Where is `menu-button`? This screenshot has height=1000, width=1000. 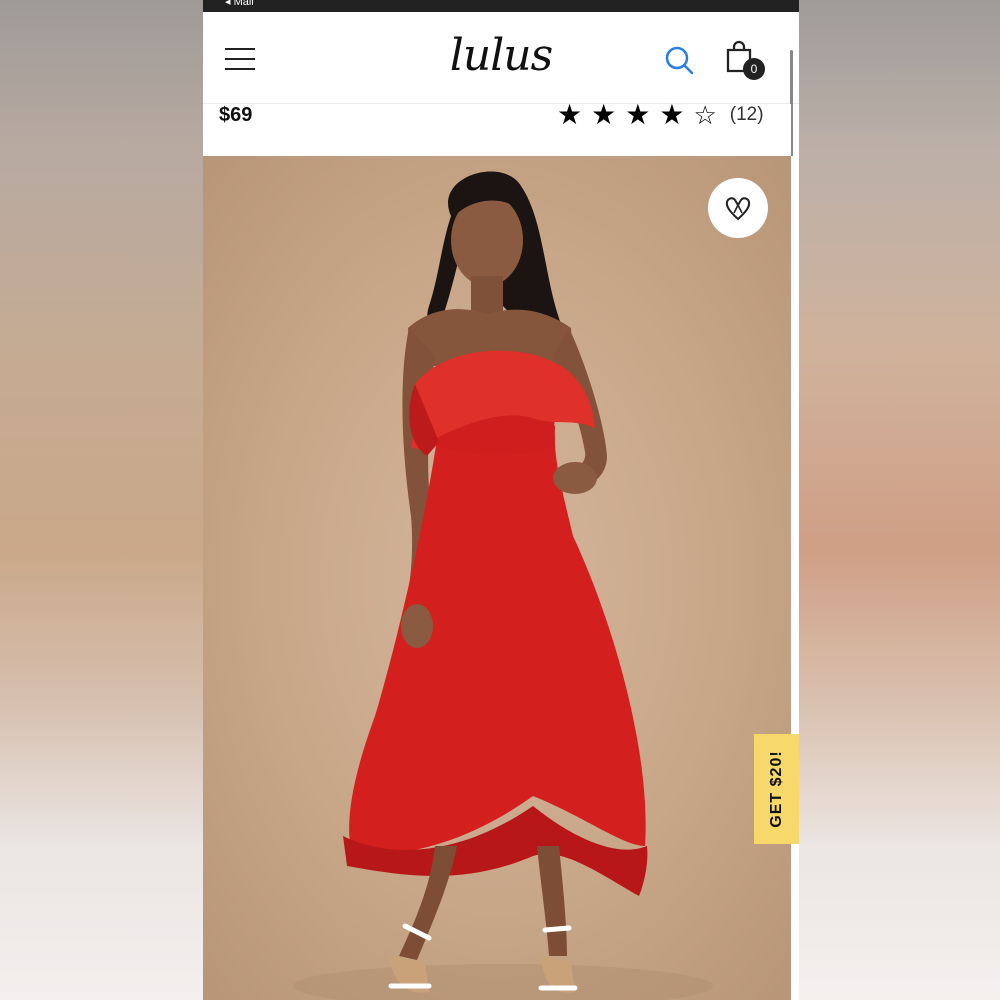
menu-button is located at coordinates (241, 61).